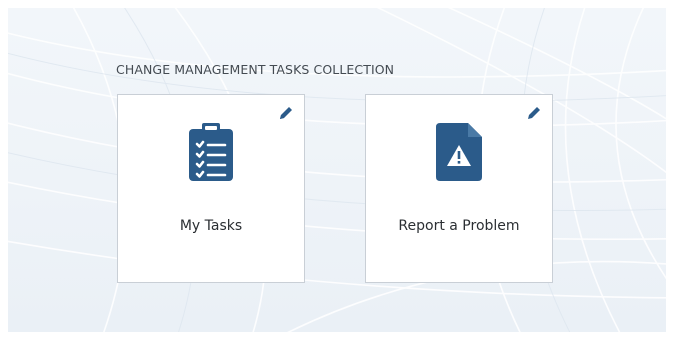  Describe the element at coordinates (211, 226) in the screenshot. I see `tile-label: My Tasks` at that location.